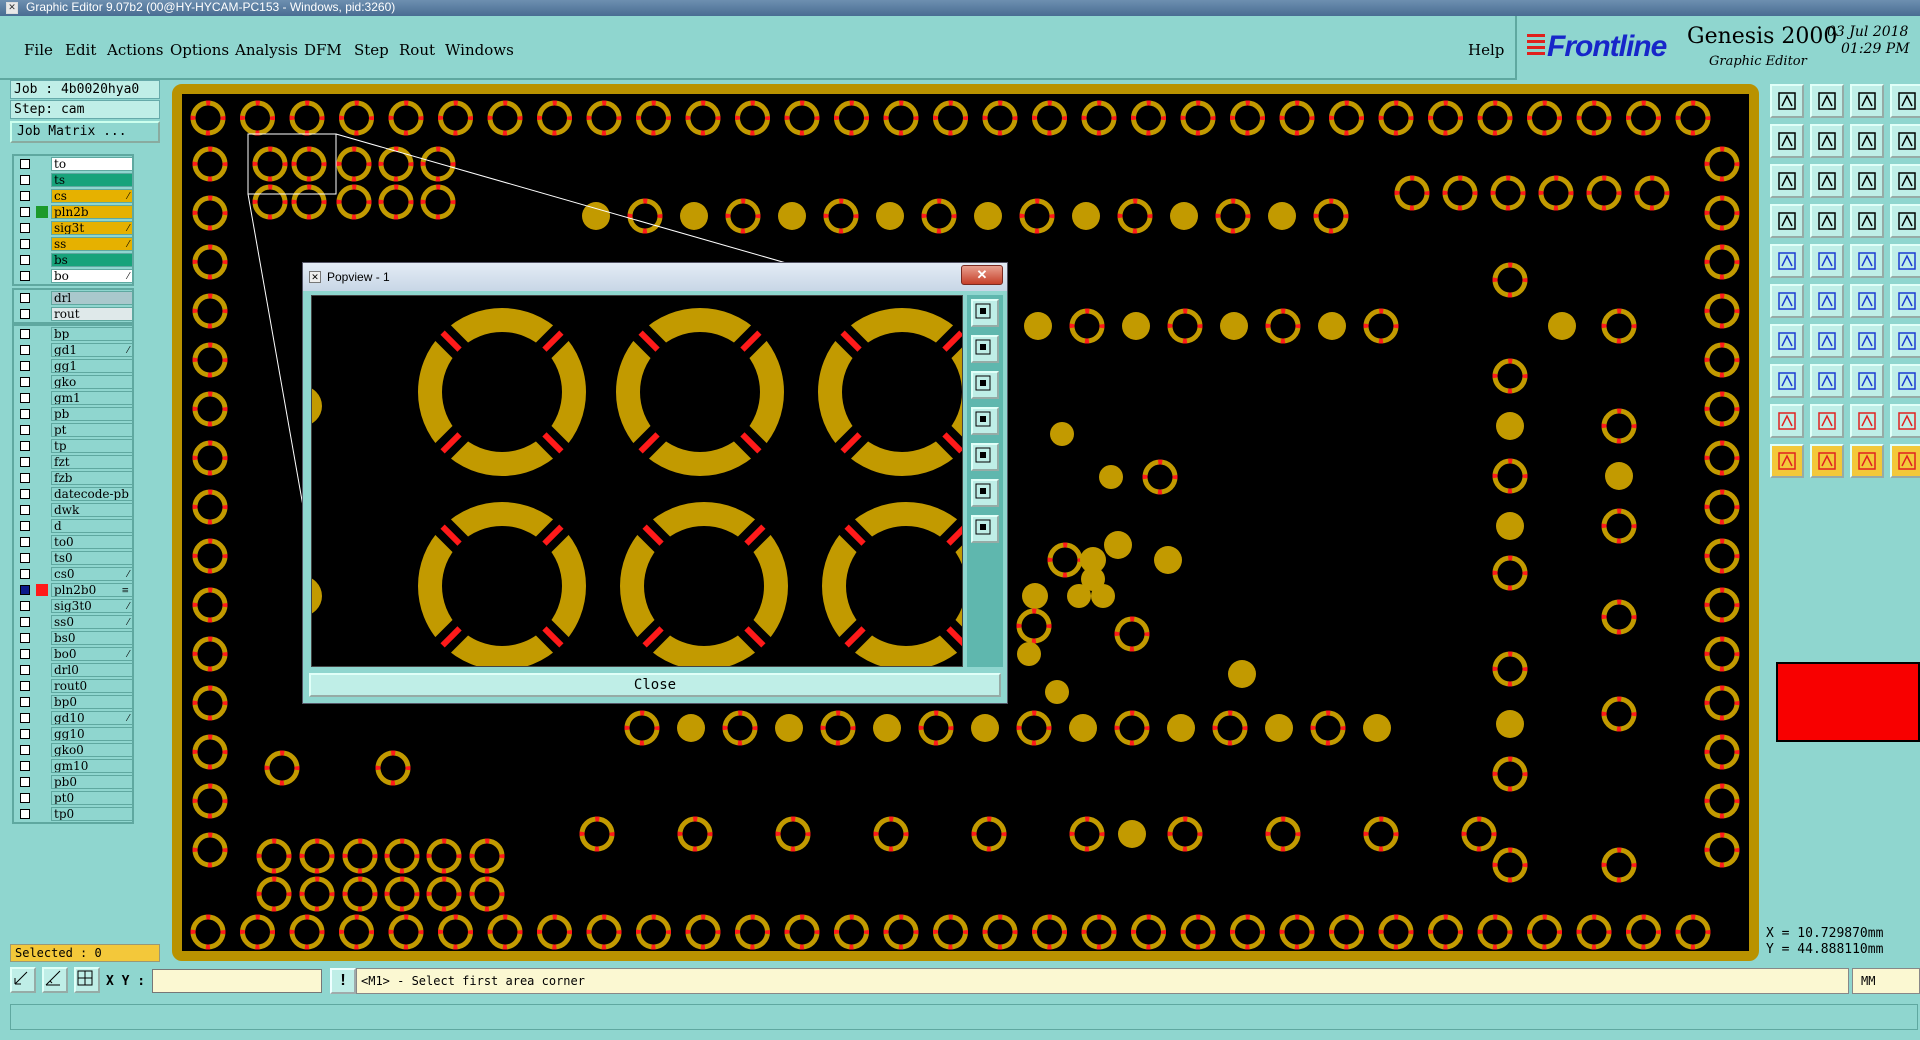 The height and width of the screenshot is (1040, 1920). What do you see at coordinates (92, 430) in the screenshot?
I see `layer-name: pt` at bounding box center [92, 430].